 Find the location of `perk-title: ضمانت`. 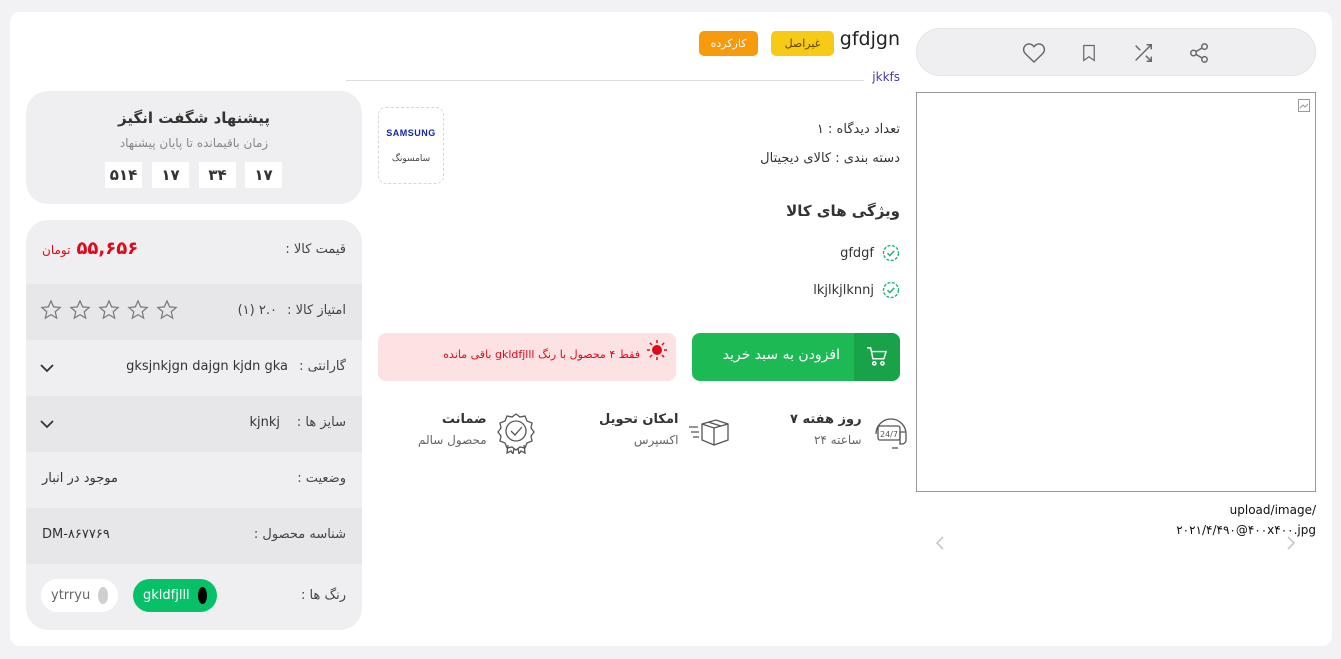

perk-title: ضمانت is located at coordinates (464, 419).